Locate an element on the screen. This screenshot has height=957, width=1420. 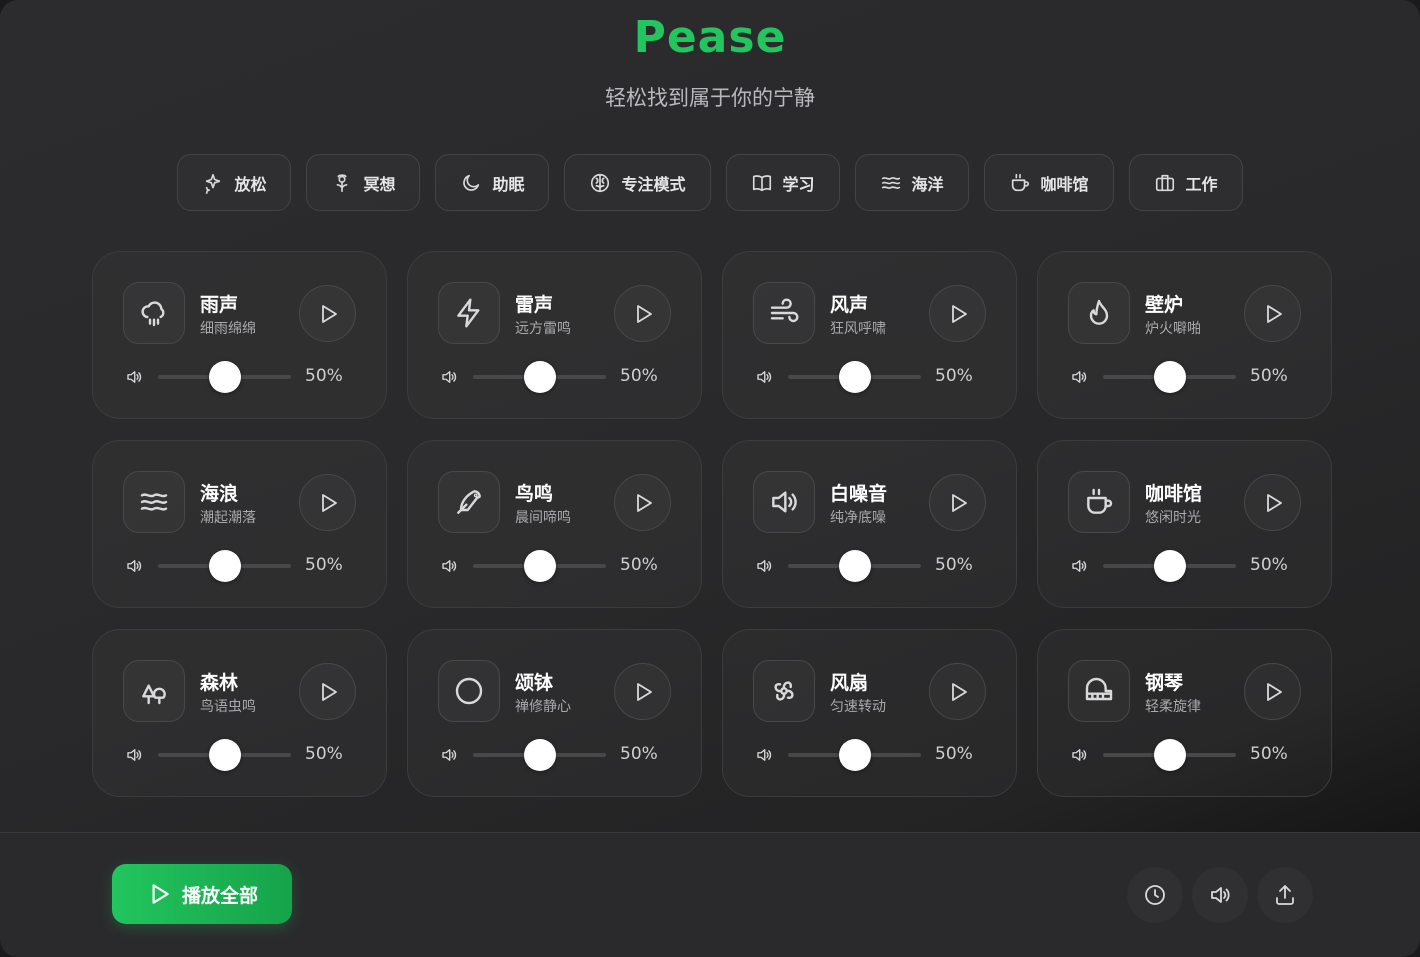
lightning-icon is located at coordinates (468, 313).